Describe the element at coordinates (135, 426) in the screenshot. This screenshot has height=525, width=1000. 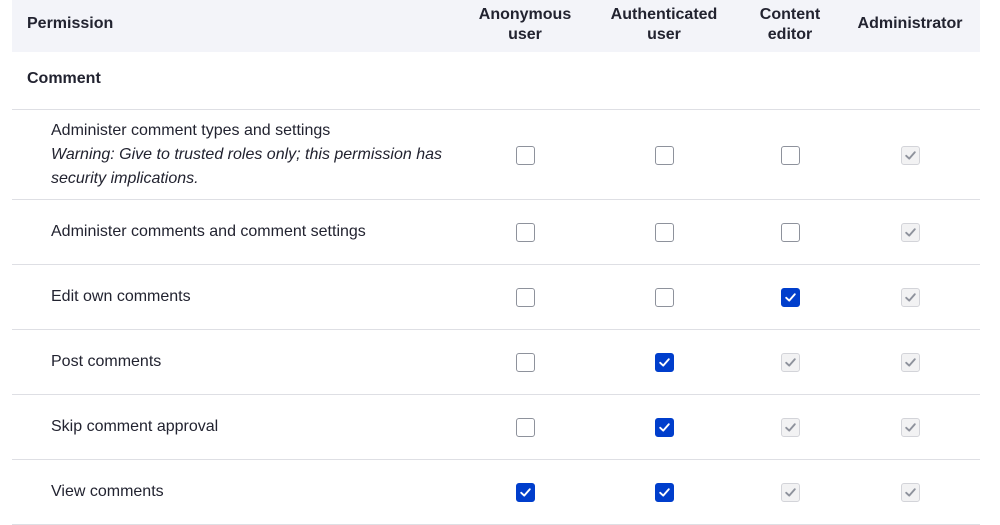
I see `permission-title: Skip comment approval` at that location.